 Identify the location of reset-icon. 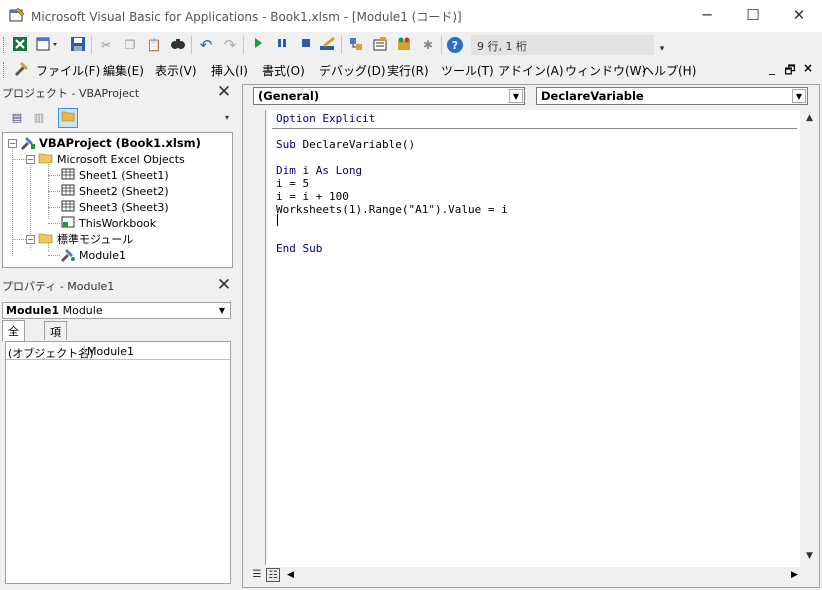
(306, 45).